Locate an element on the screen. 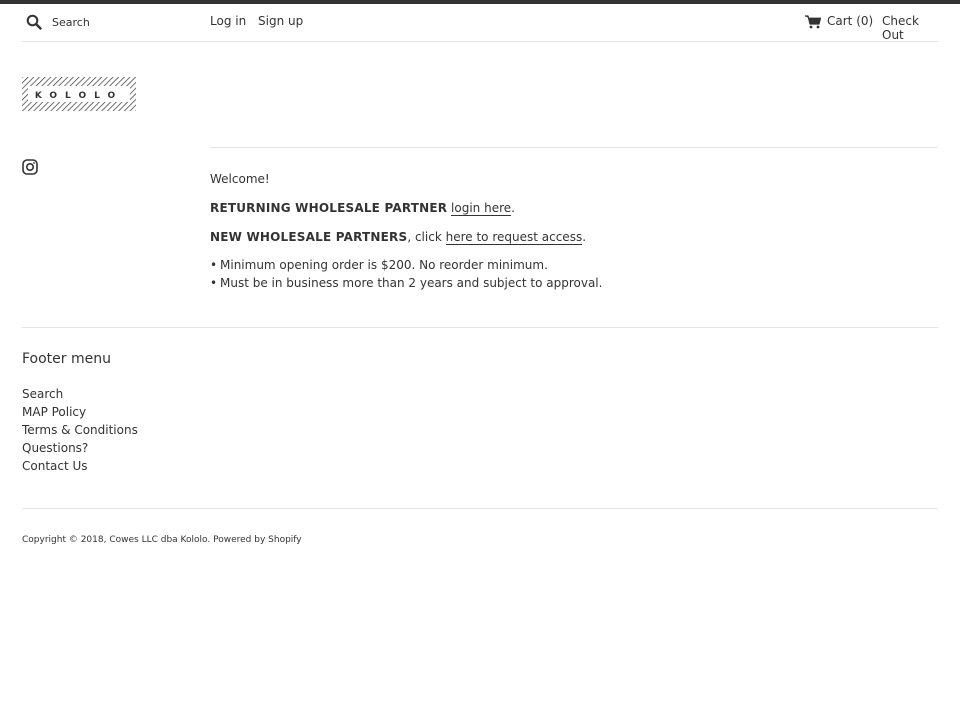 The height and width of the screenshot is (720, 960). new-partner-text: , click is located at coordinates (424, 237).